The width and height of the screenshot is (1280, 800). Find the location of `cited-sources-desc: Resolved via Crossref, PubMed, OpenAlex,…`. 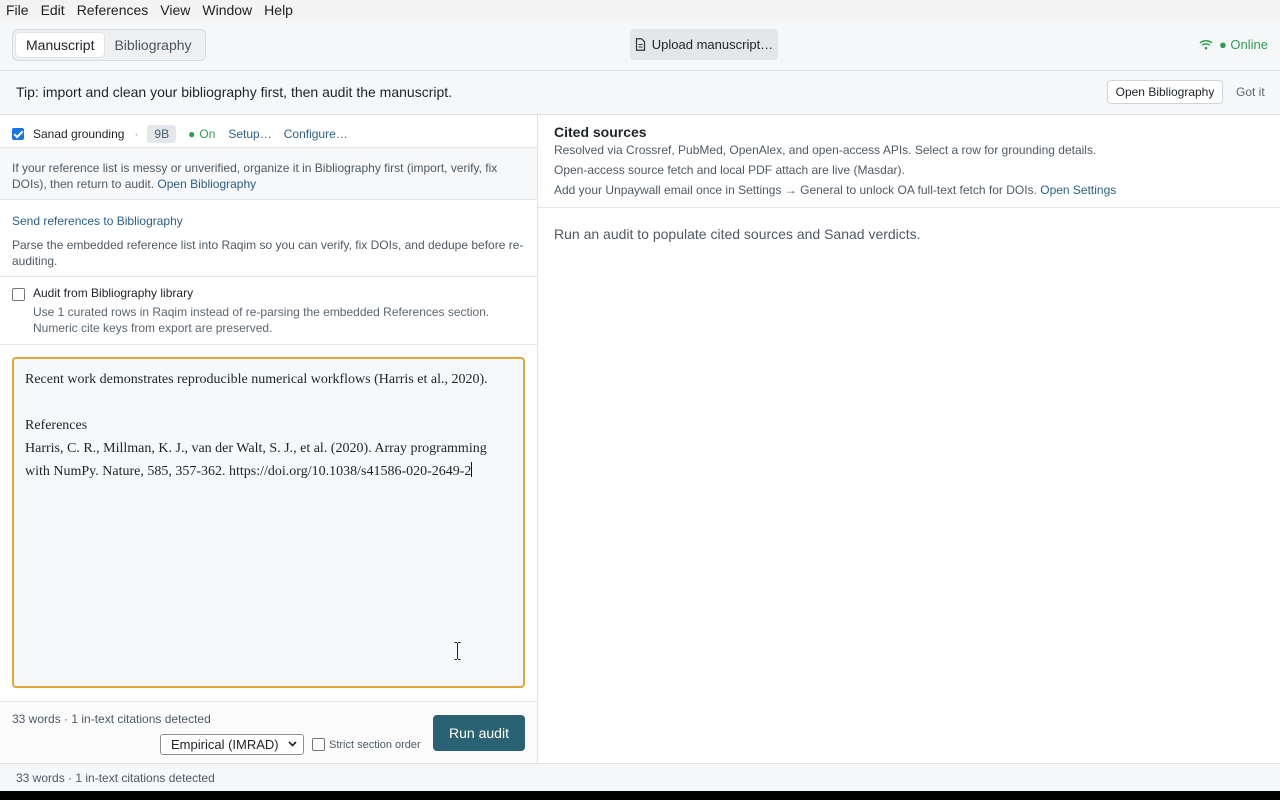

cited-sources-desc: Resolved via Crossref, PubMed, OpenAlex,… is located at coordinates (825, 150).